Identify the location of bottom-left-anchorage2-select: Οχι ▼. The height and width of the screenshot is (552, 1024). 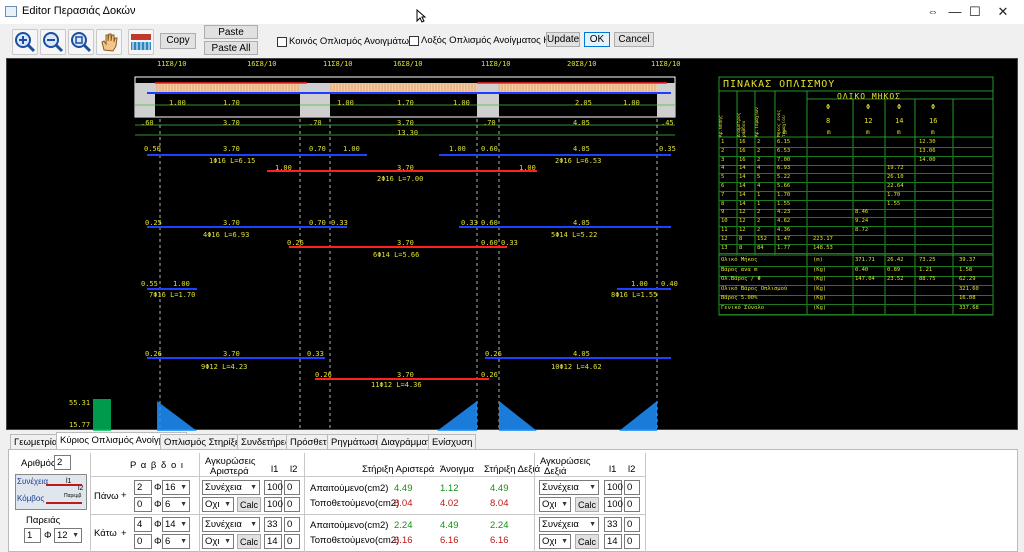
(218, 541).